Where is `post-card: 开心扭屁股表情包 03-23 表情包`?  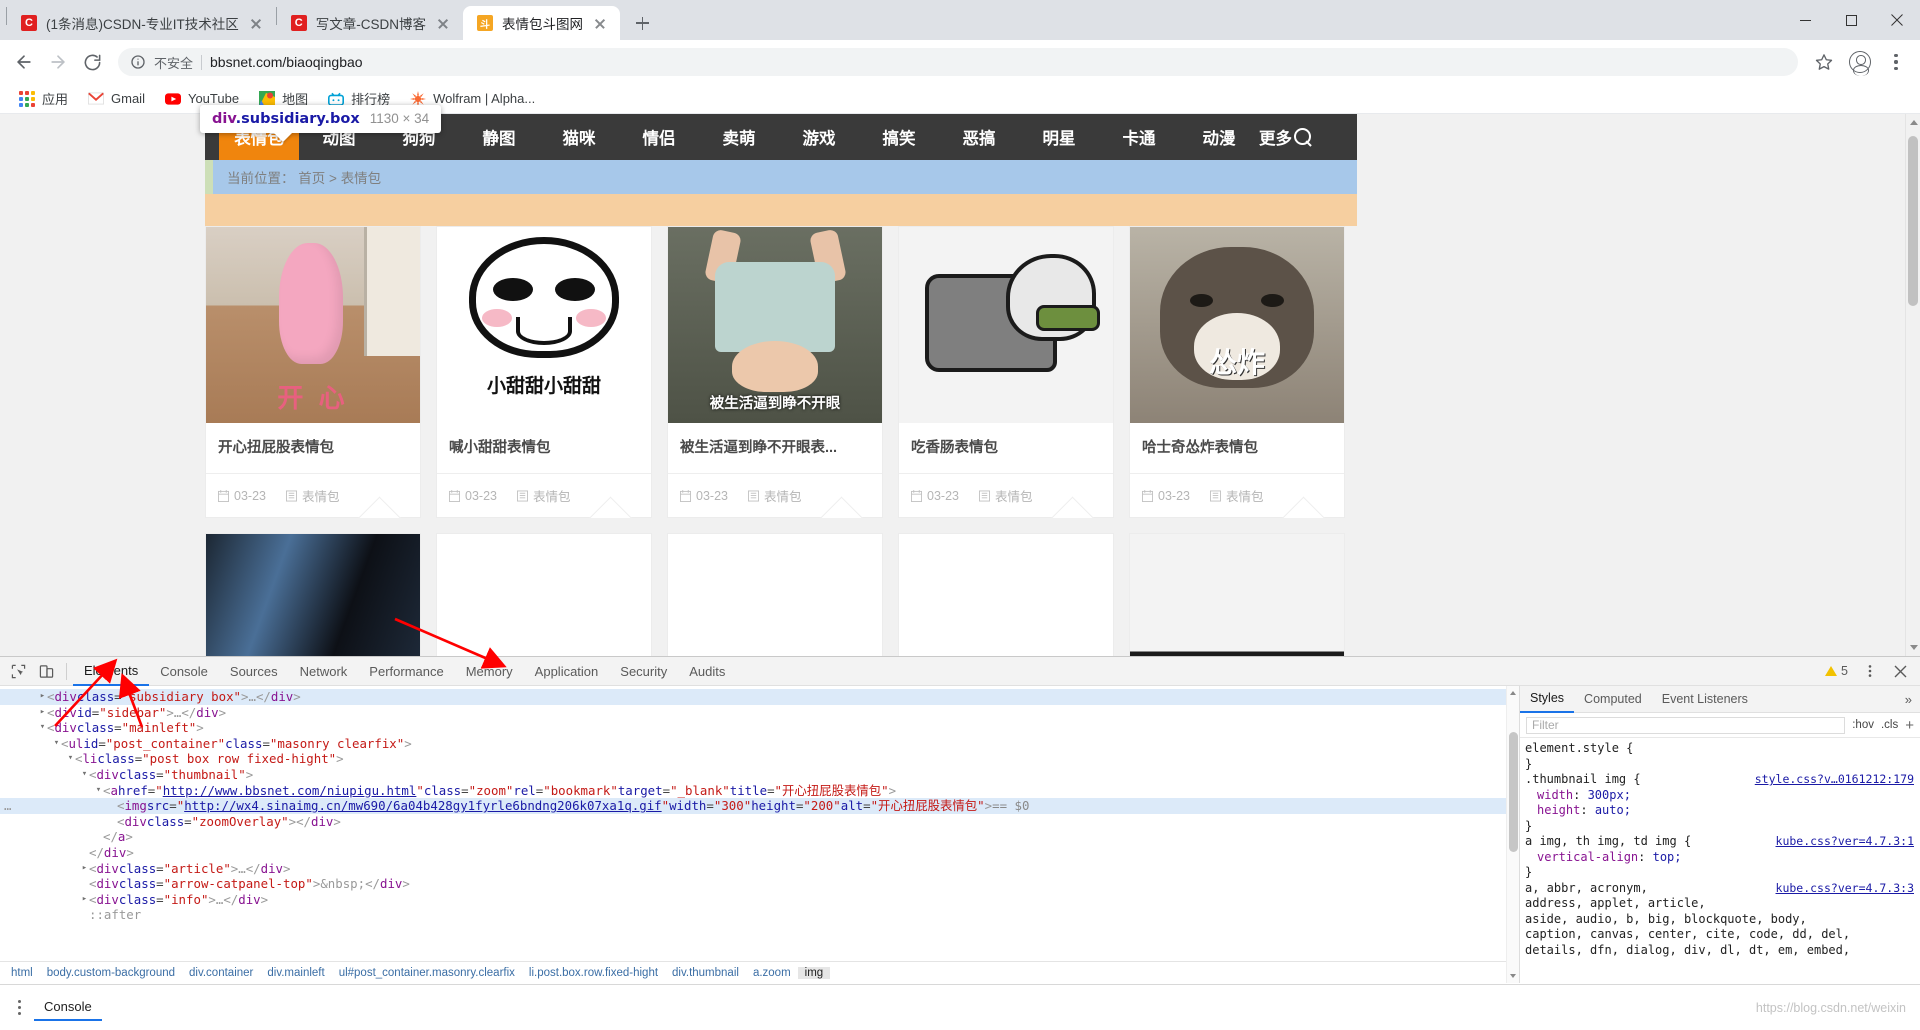
post-card: 开心扭屁股表情包 03-23 表情包 is located at coordinates (313, 372).